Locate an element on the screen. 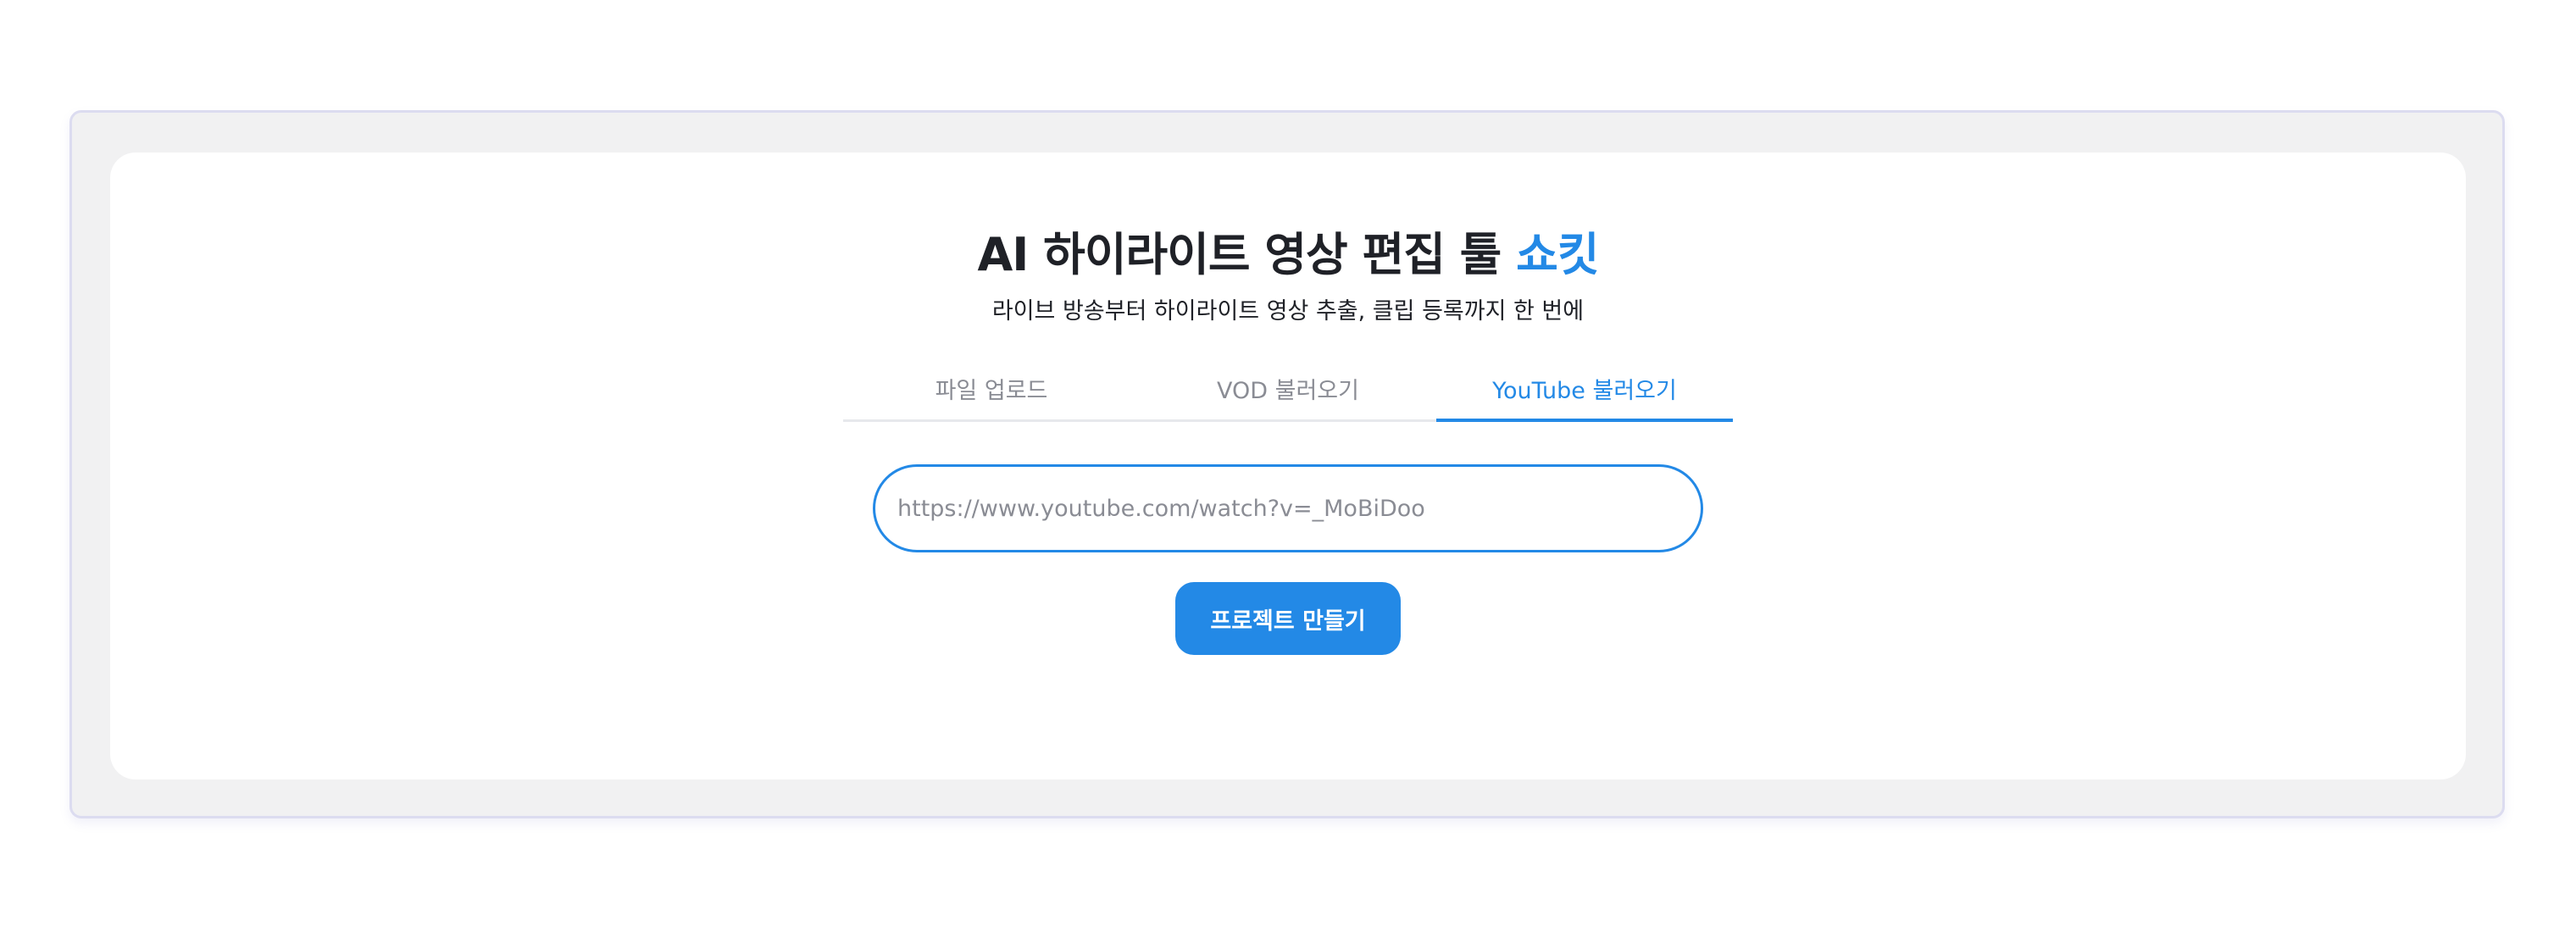 Image resolution: width=2576 pixels, height=932 pixels. tab-file-upload: 파일 업로드 is located at coordinates (991, 394).